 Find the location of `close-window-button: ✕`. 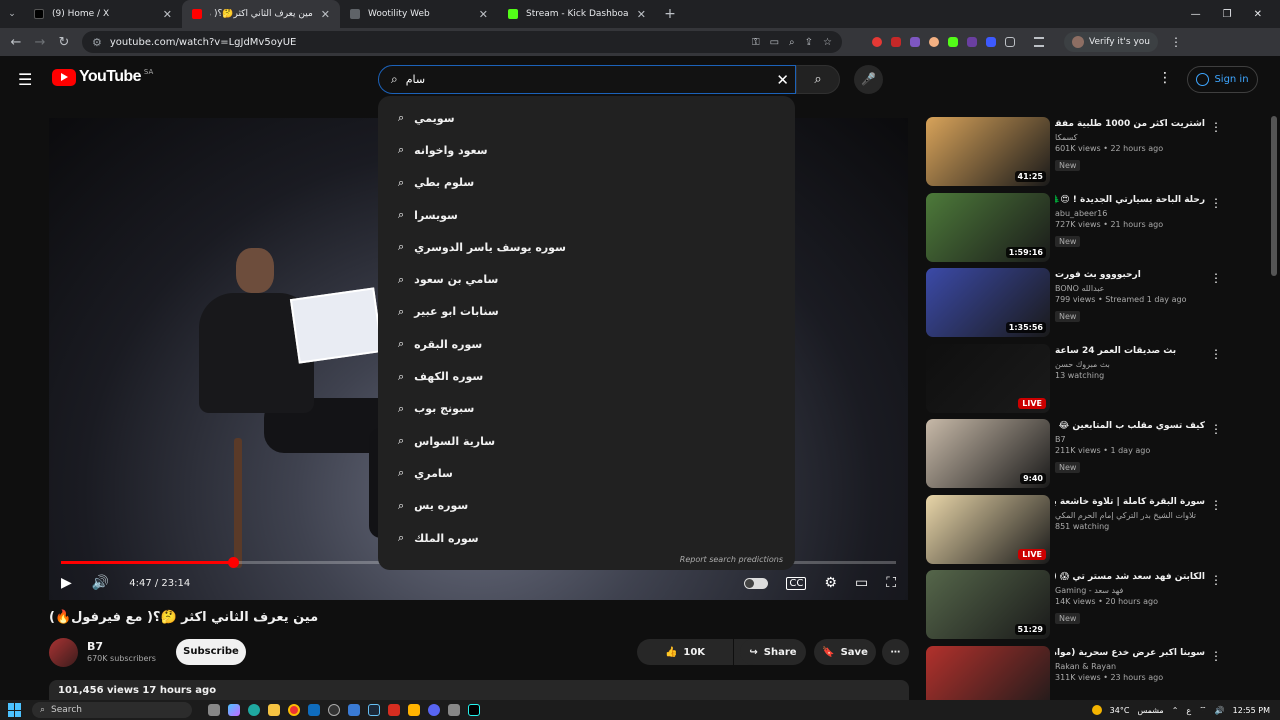

close-window-button: ✕ is located at coordinates (1258, 14).